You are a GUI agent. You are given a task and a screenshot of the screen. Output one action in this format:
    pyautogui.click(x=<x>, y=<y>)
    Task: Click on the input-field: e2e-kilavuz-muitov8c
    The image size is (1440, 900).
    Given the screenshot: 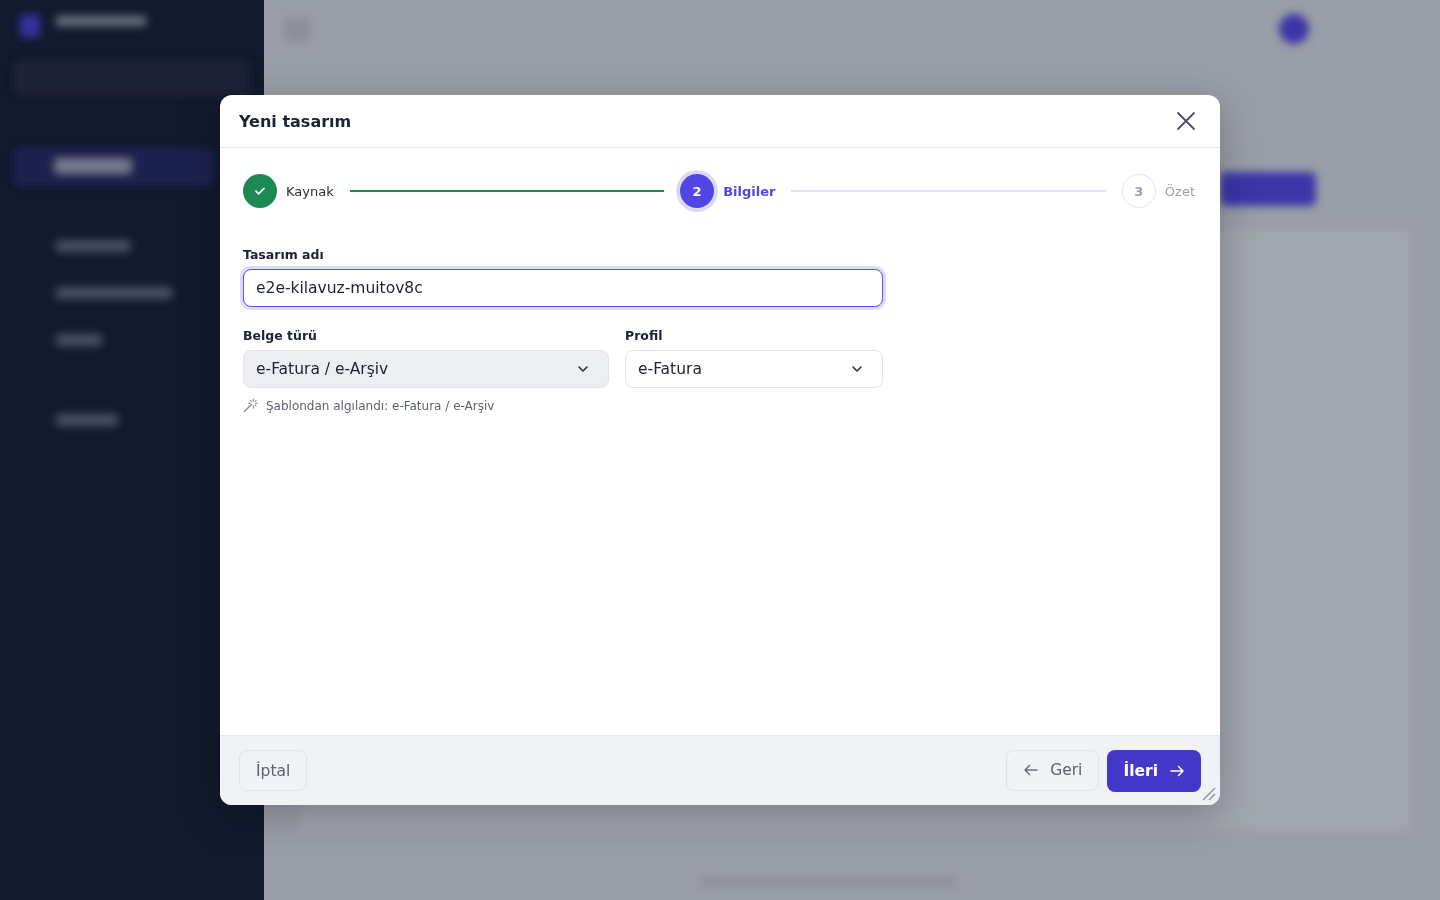 What is the action you would take?
    pyautogui.click(x=563, y=288)
    